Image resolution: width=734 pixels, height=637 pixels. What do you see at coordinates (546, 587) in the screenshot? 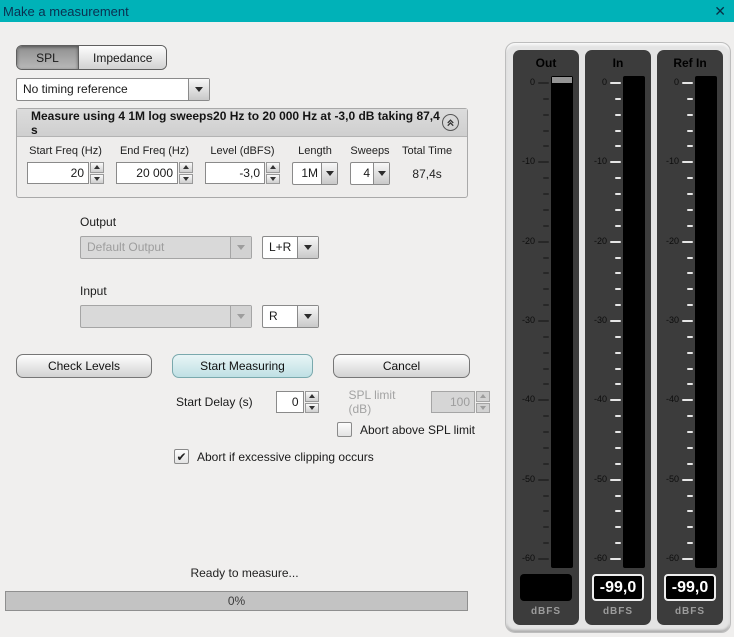
I see `meter-readout` at bounding box center [546, 587].